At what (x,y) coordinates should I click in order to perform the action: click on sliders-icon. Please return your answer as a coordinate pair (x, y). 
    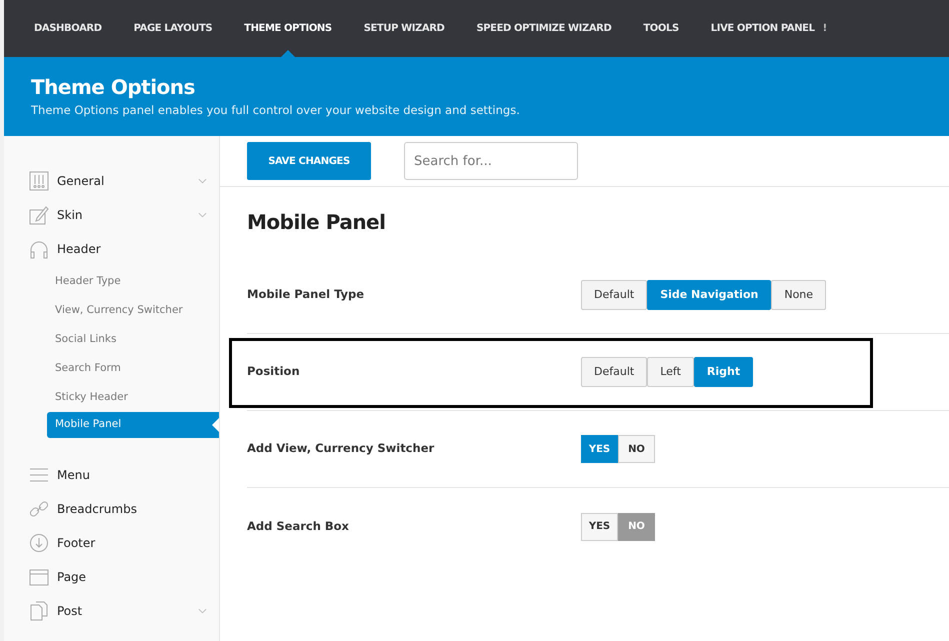
    Looking at the image, I should click on (39, 181).